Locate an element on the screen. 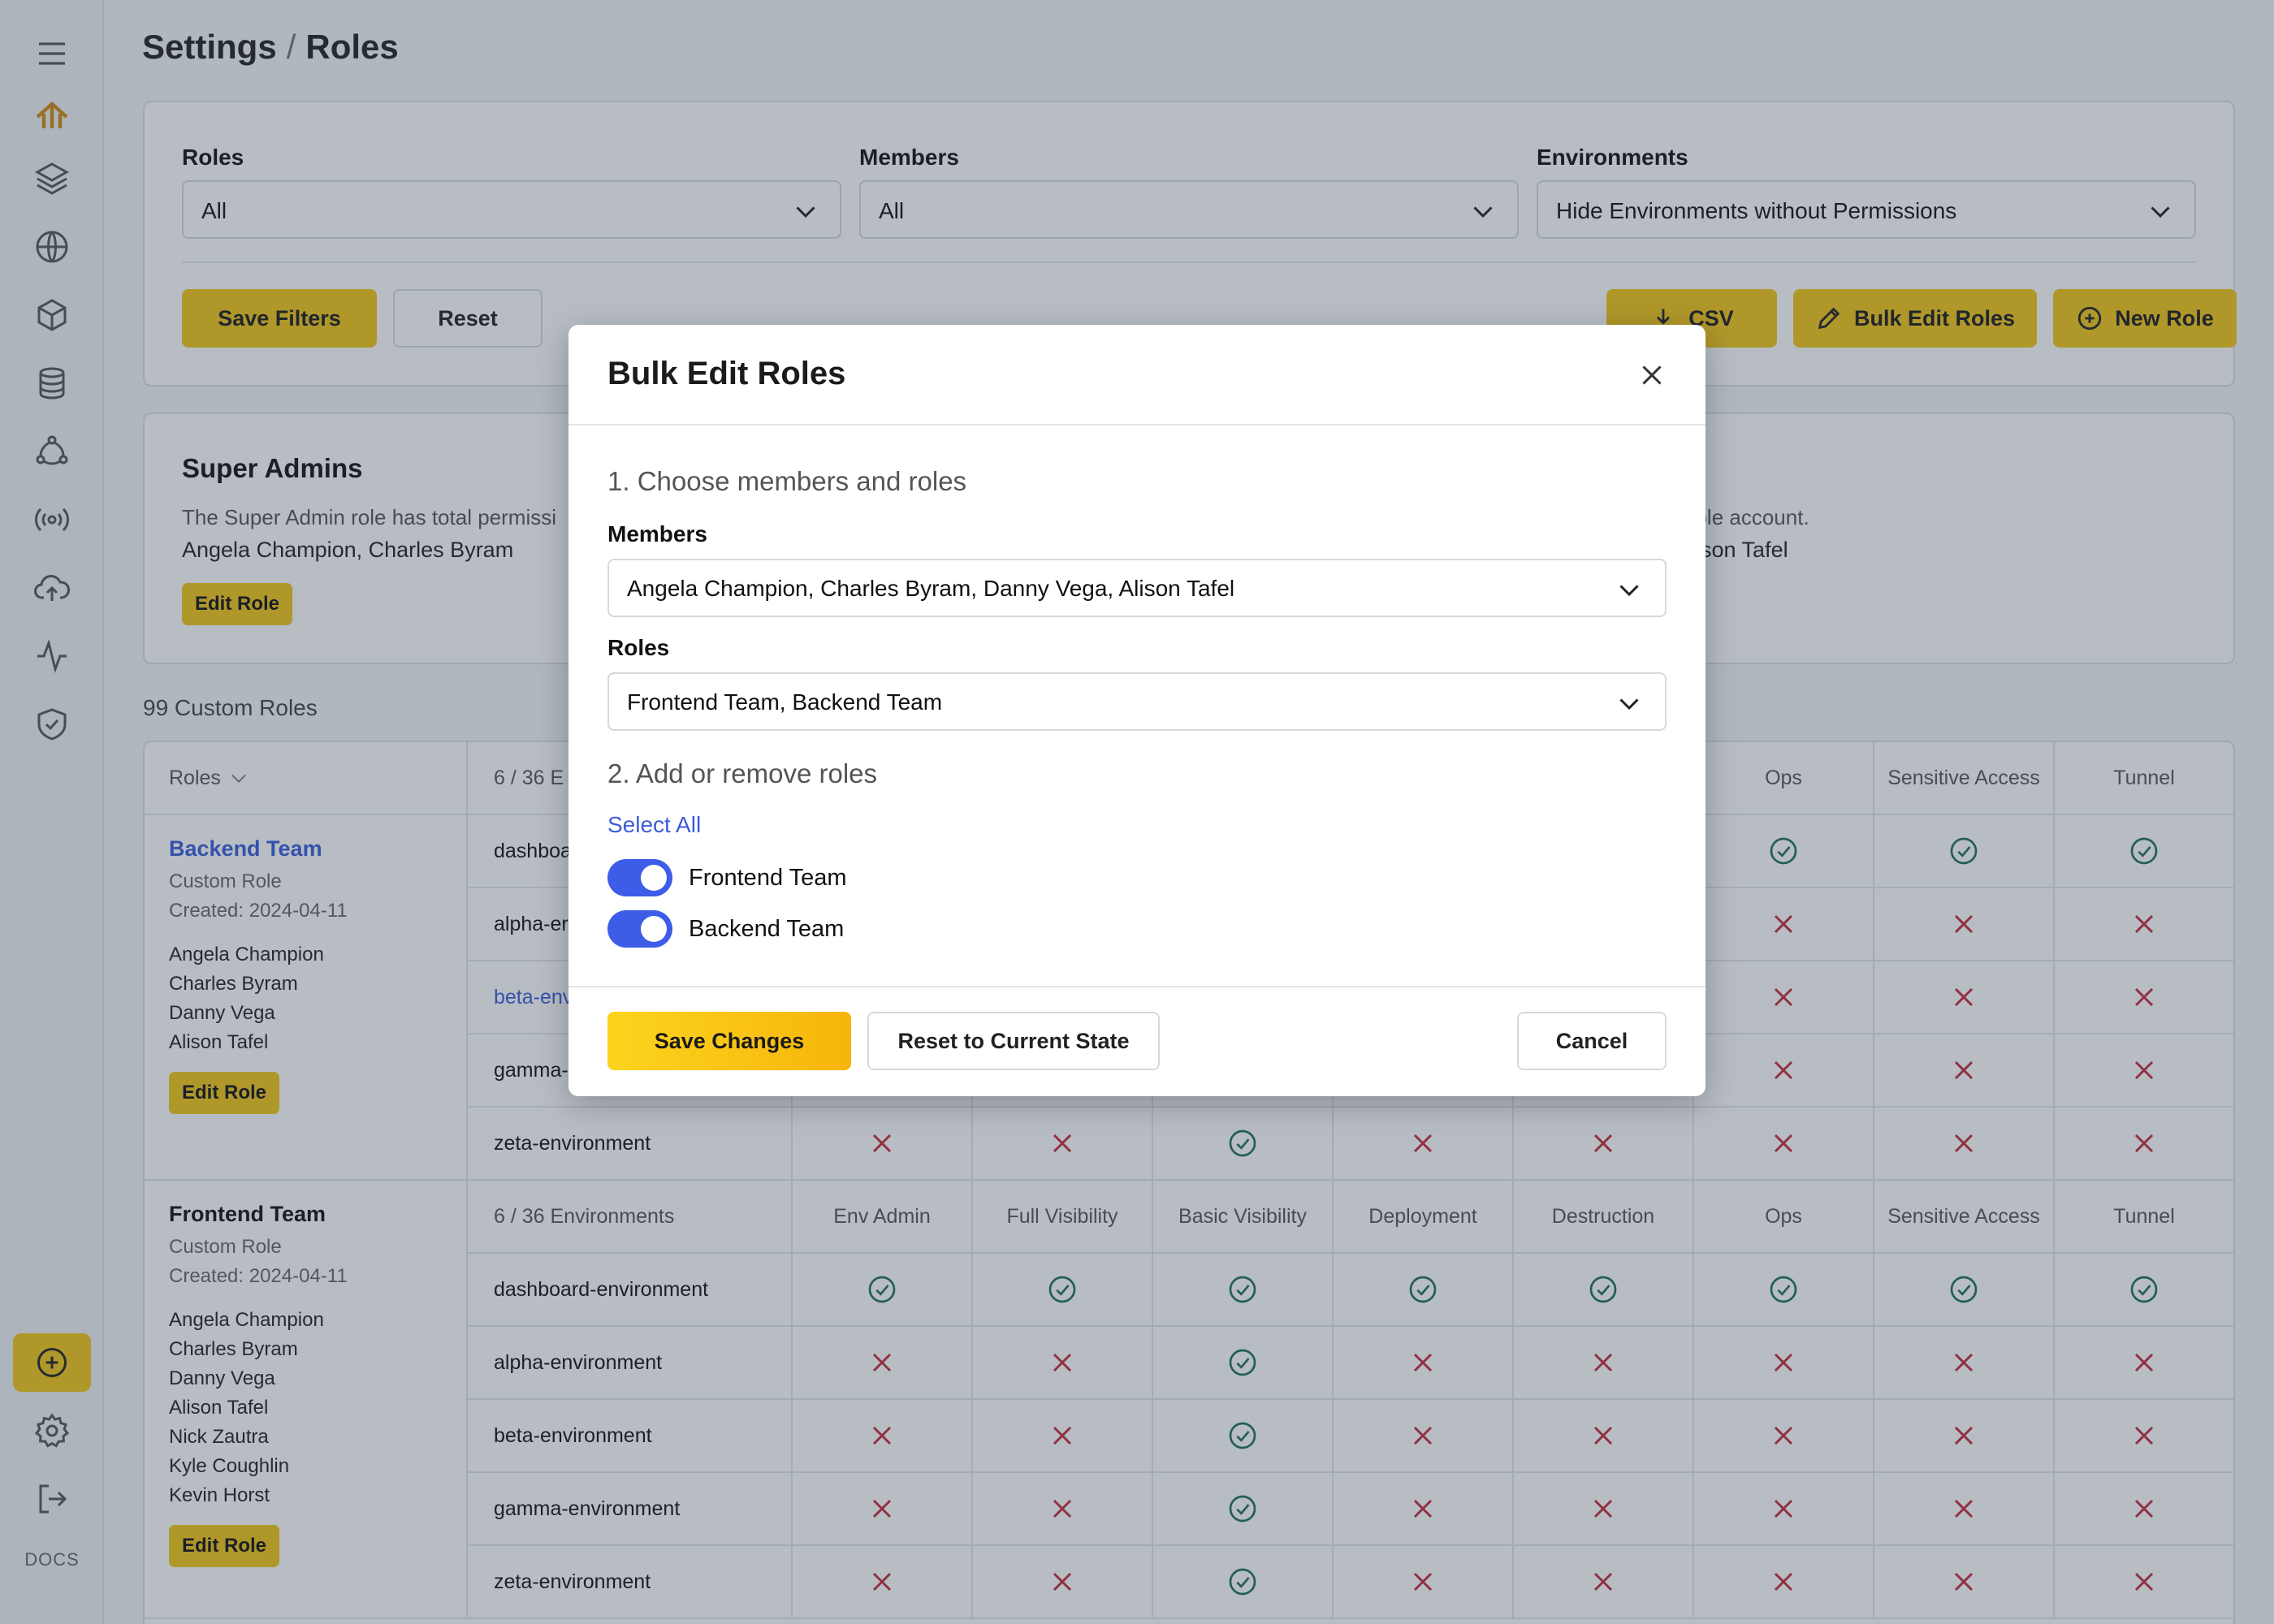 This screenshot has height=1624, width=2274. modal-footer-divider is located at coordinates (1137, 987).